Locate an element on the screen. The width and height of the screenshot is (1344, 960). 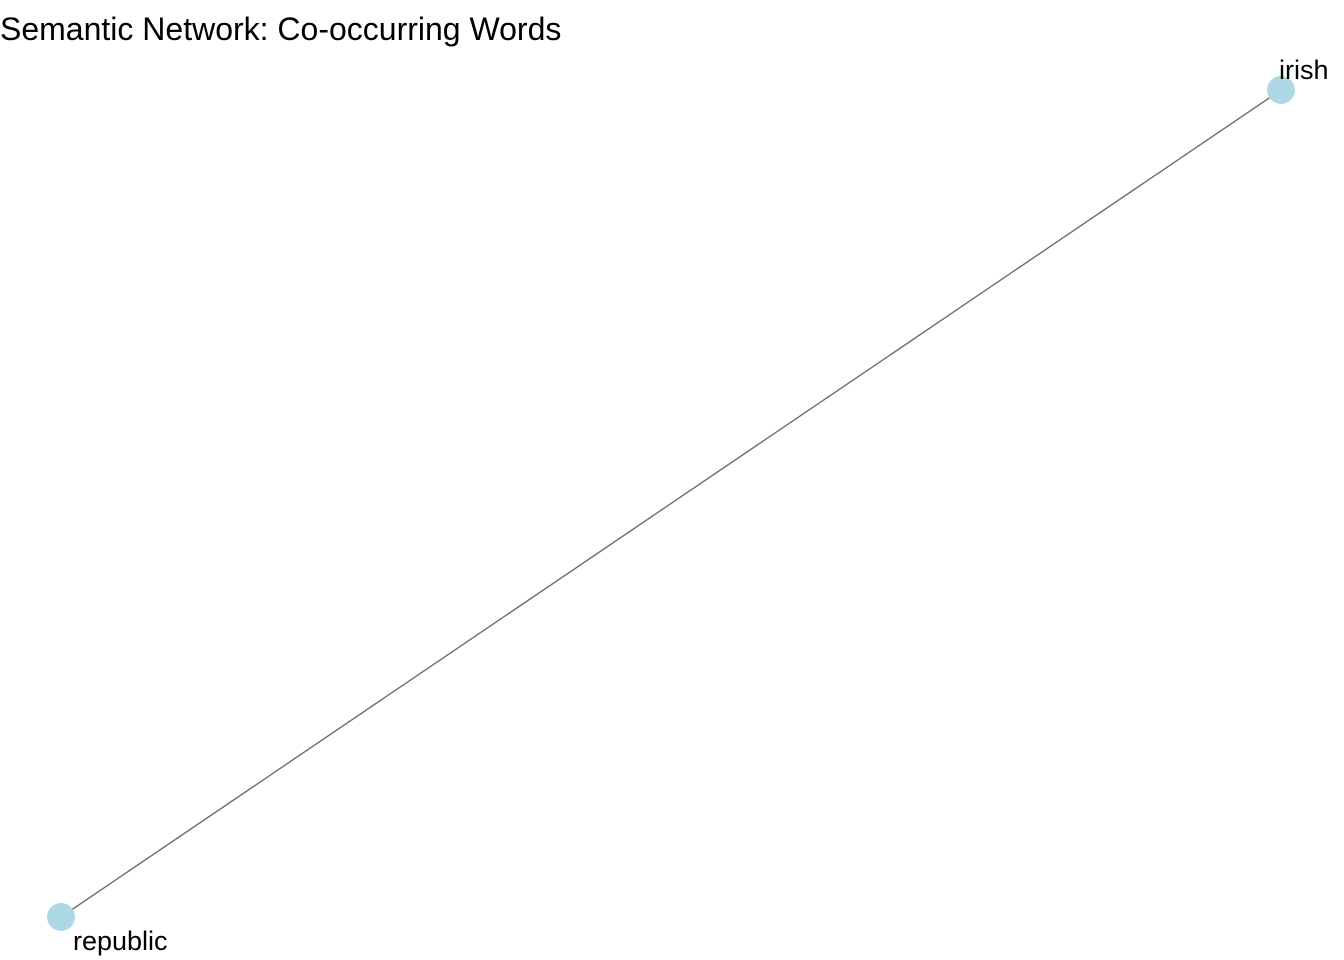
node-label-republic: republic is located at coordinates (120, 941).